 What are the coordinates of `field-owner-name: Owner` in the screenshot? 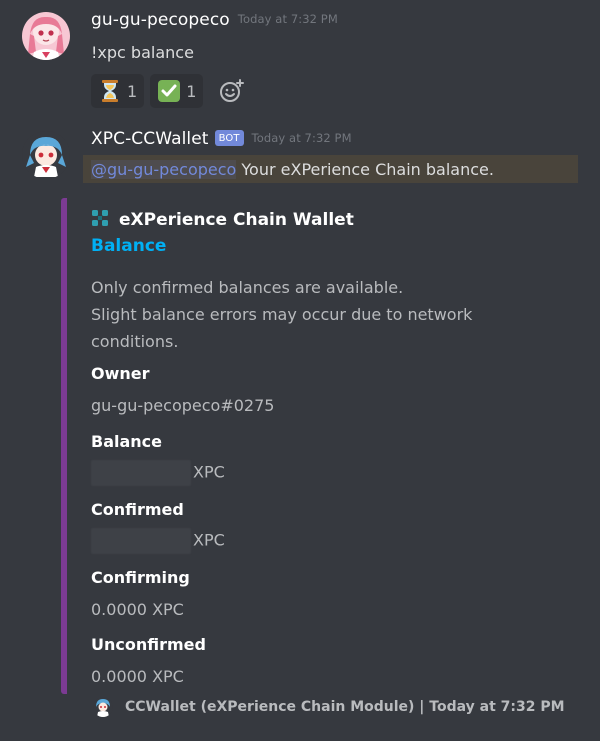 It's located at (120, 373).